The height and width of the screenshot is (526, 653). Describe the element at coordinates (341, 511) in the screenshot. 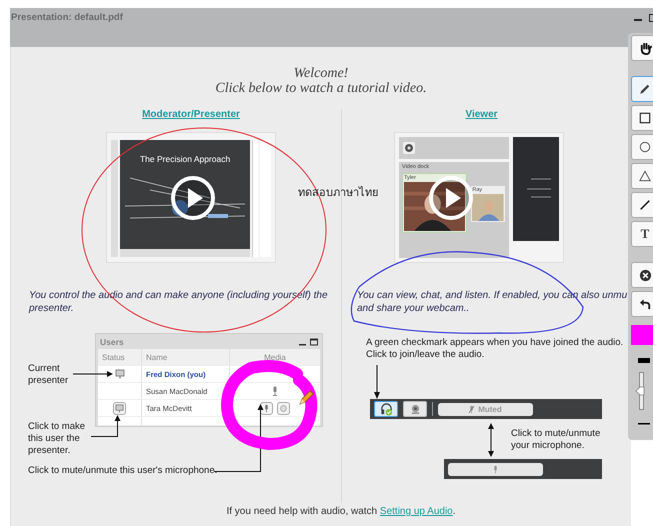

I see `help-text: If you need help with audio, watch Setting up Audio.` at that location.